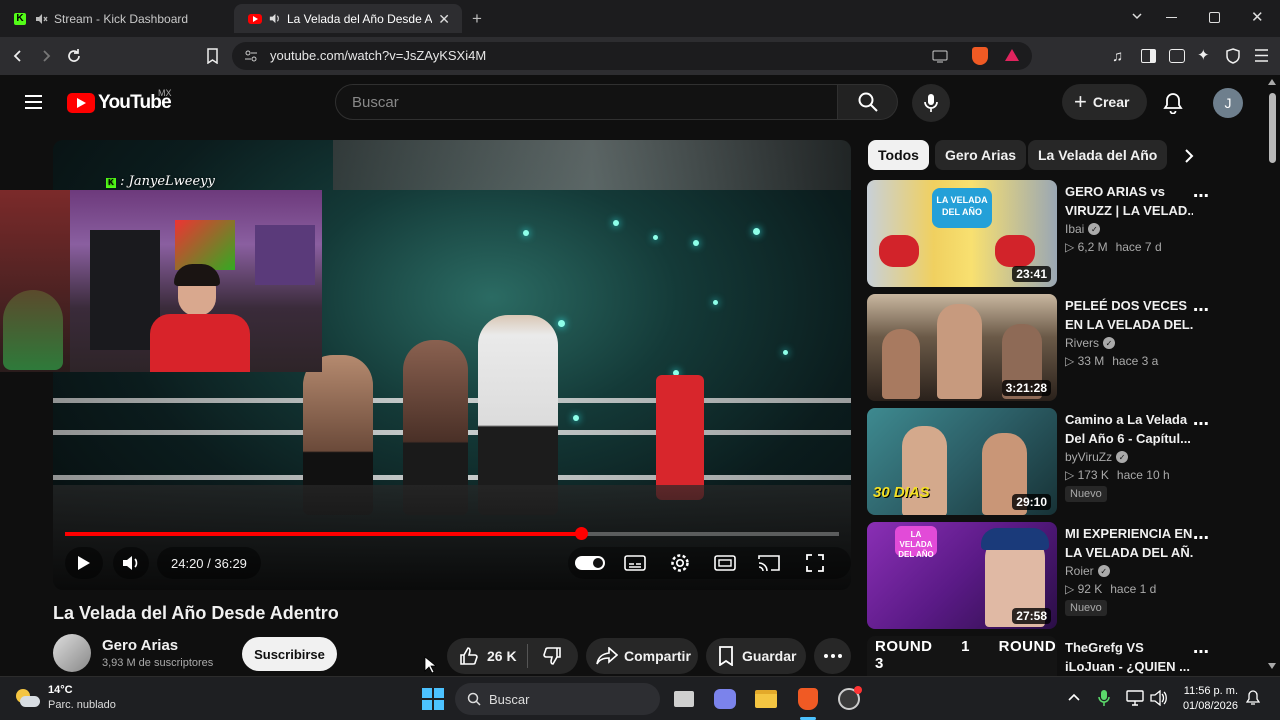  What do you see at coordinates (962, 575) in the screenshot?
I see `video-thumbnail: LA VELADA DEL AÑO 27:58` at bounding box center [962, 575].